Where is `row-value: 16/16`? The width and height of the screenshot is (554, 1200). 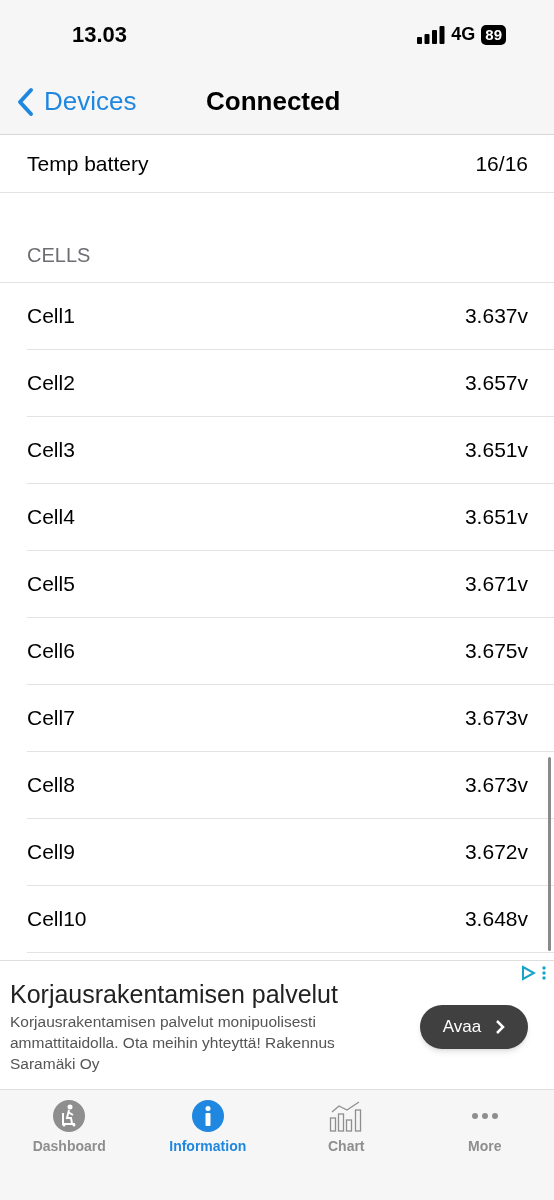 row-value: 16/16 is located at coordinates (501, 163).